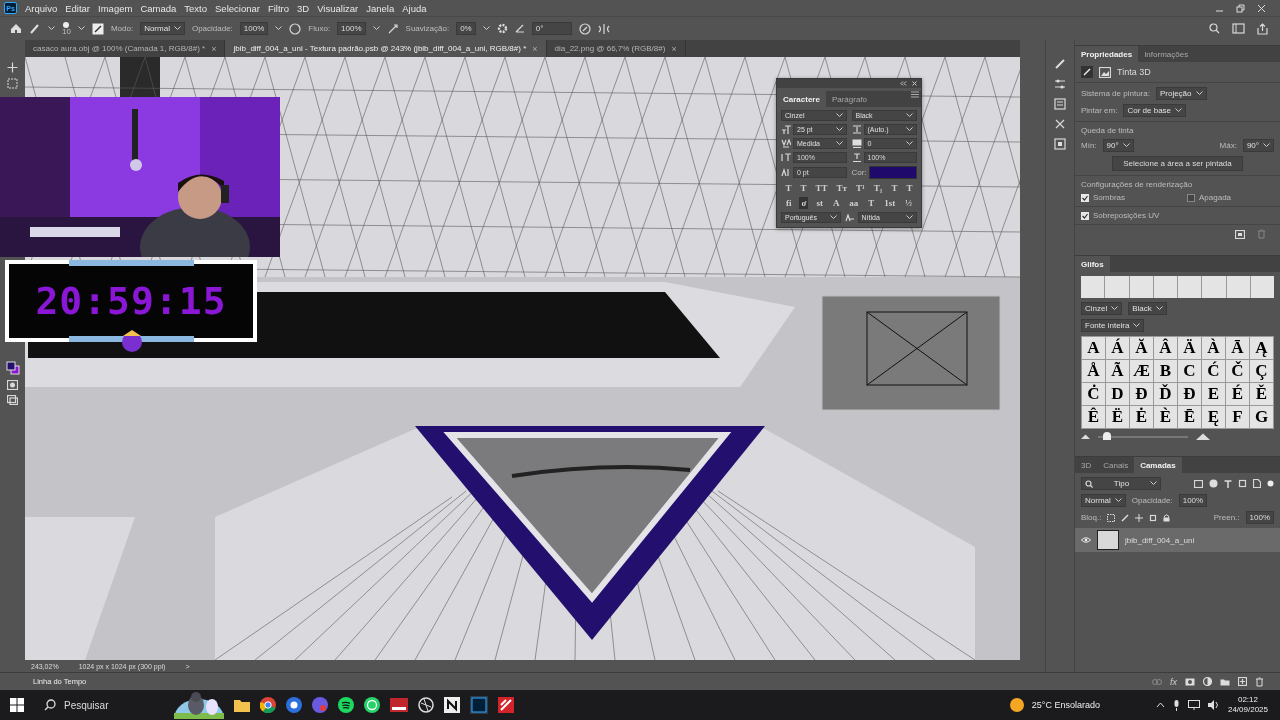 Image resolution: width=1280 pixels, height=720 pixels. I want to click on layer-filter-dropdown: Tipo, so click(1121, 483).